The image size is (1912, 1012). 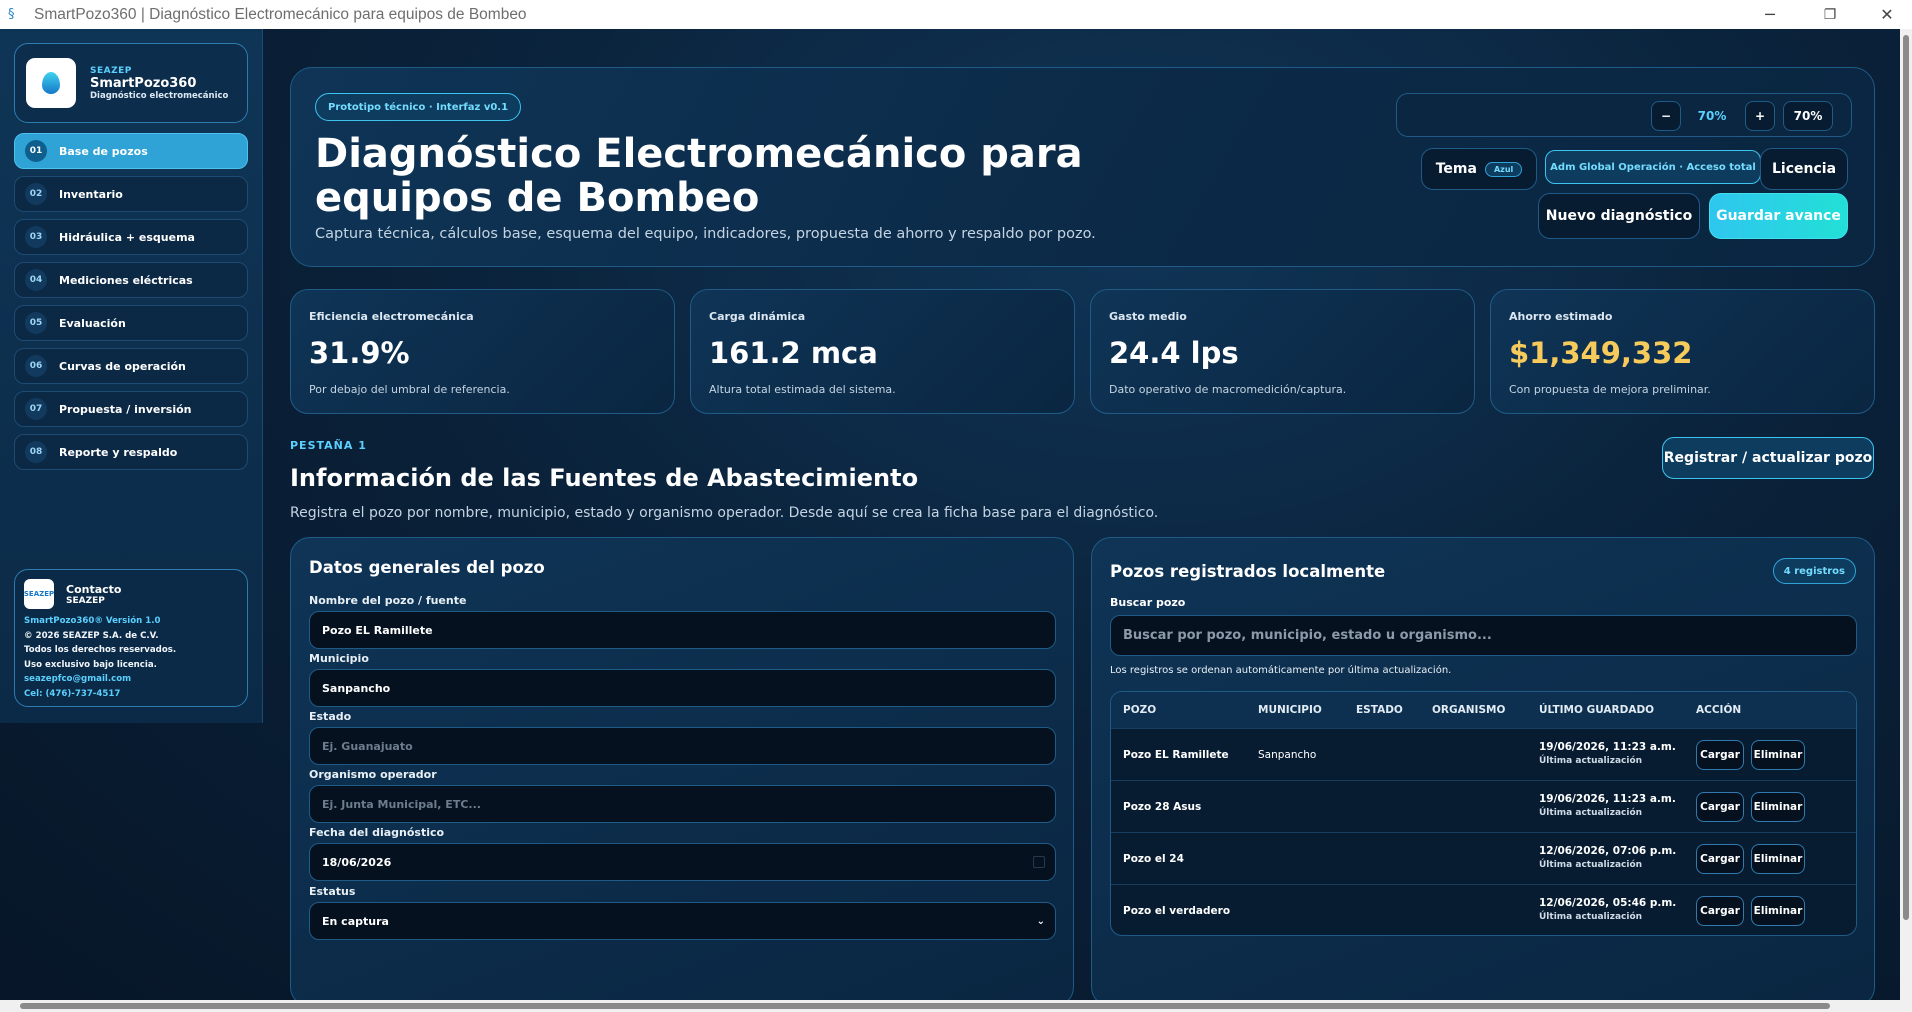 I want to click on nav-number: 07, so click(x=36, y=409).